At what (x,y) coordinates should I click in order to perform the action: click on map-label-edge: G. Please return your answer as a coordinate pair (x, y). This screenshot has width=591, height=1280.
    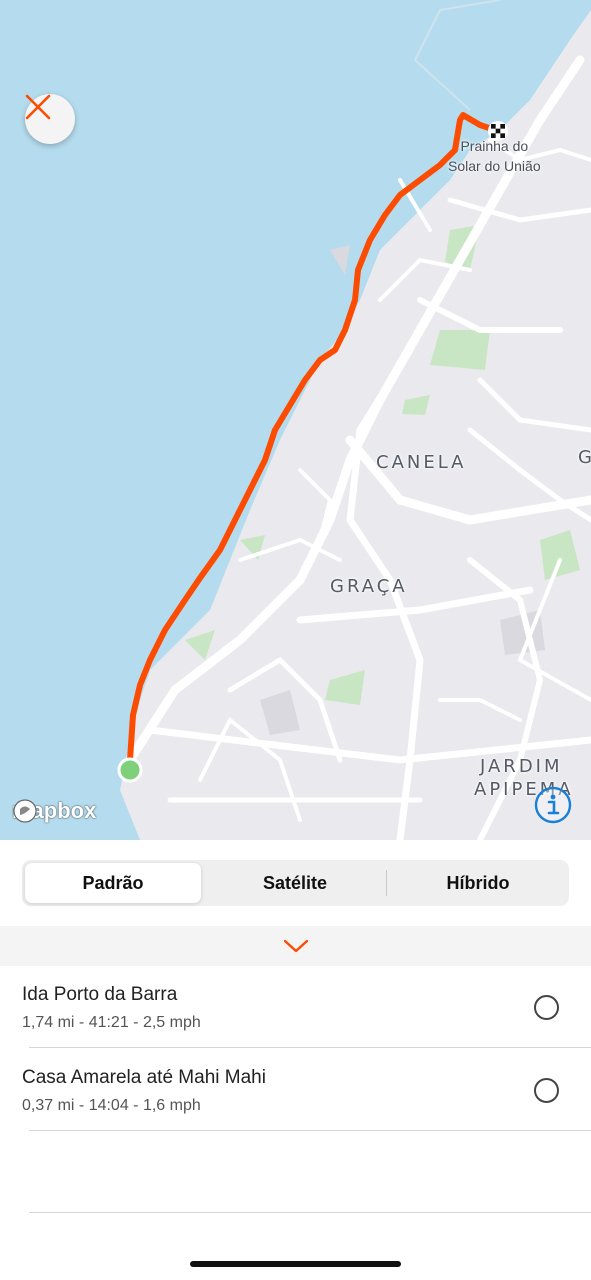
    Looking at the image, I should click on (584, 457).